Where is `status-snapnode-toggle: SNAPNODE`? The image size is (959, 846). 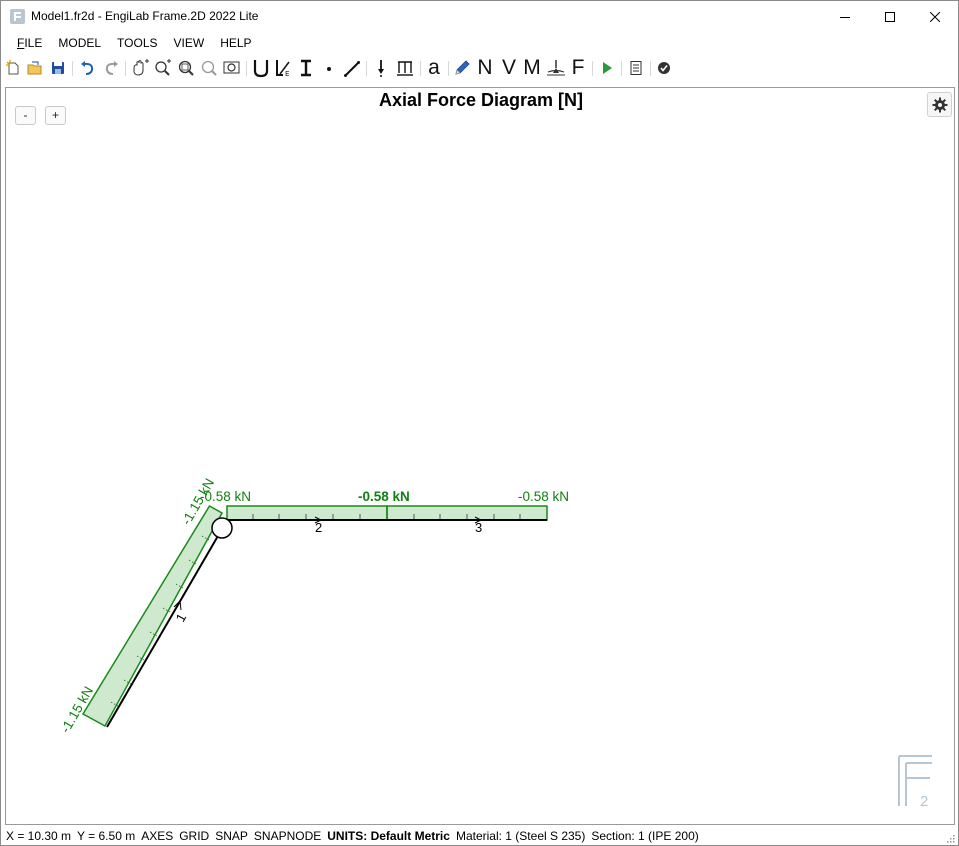 status-snapnode-toggle: SNAPNODE is located at coordinates (287, 836).